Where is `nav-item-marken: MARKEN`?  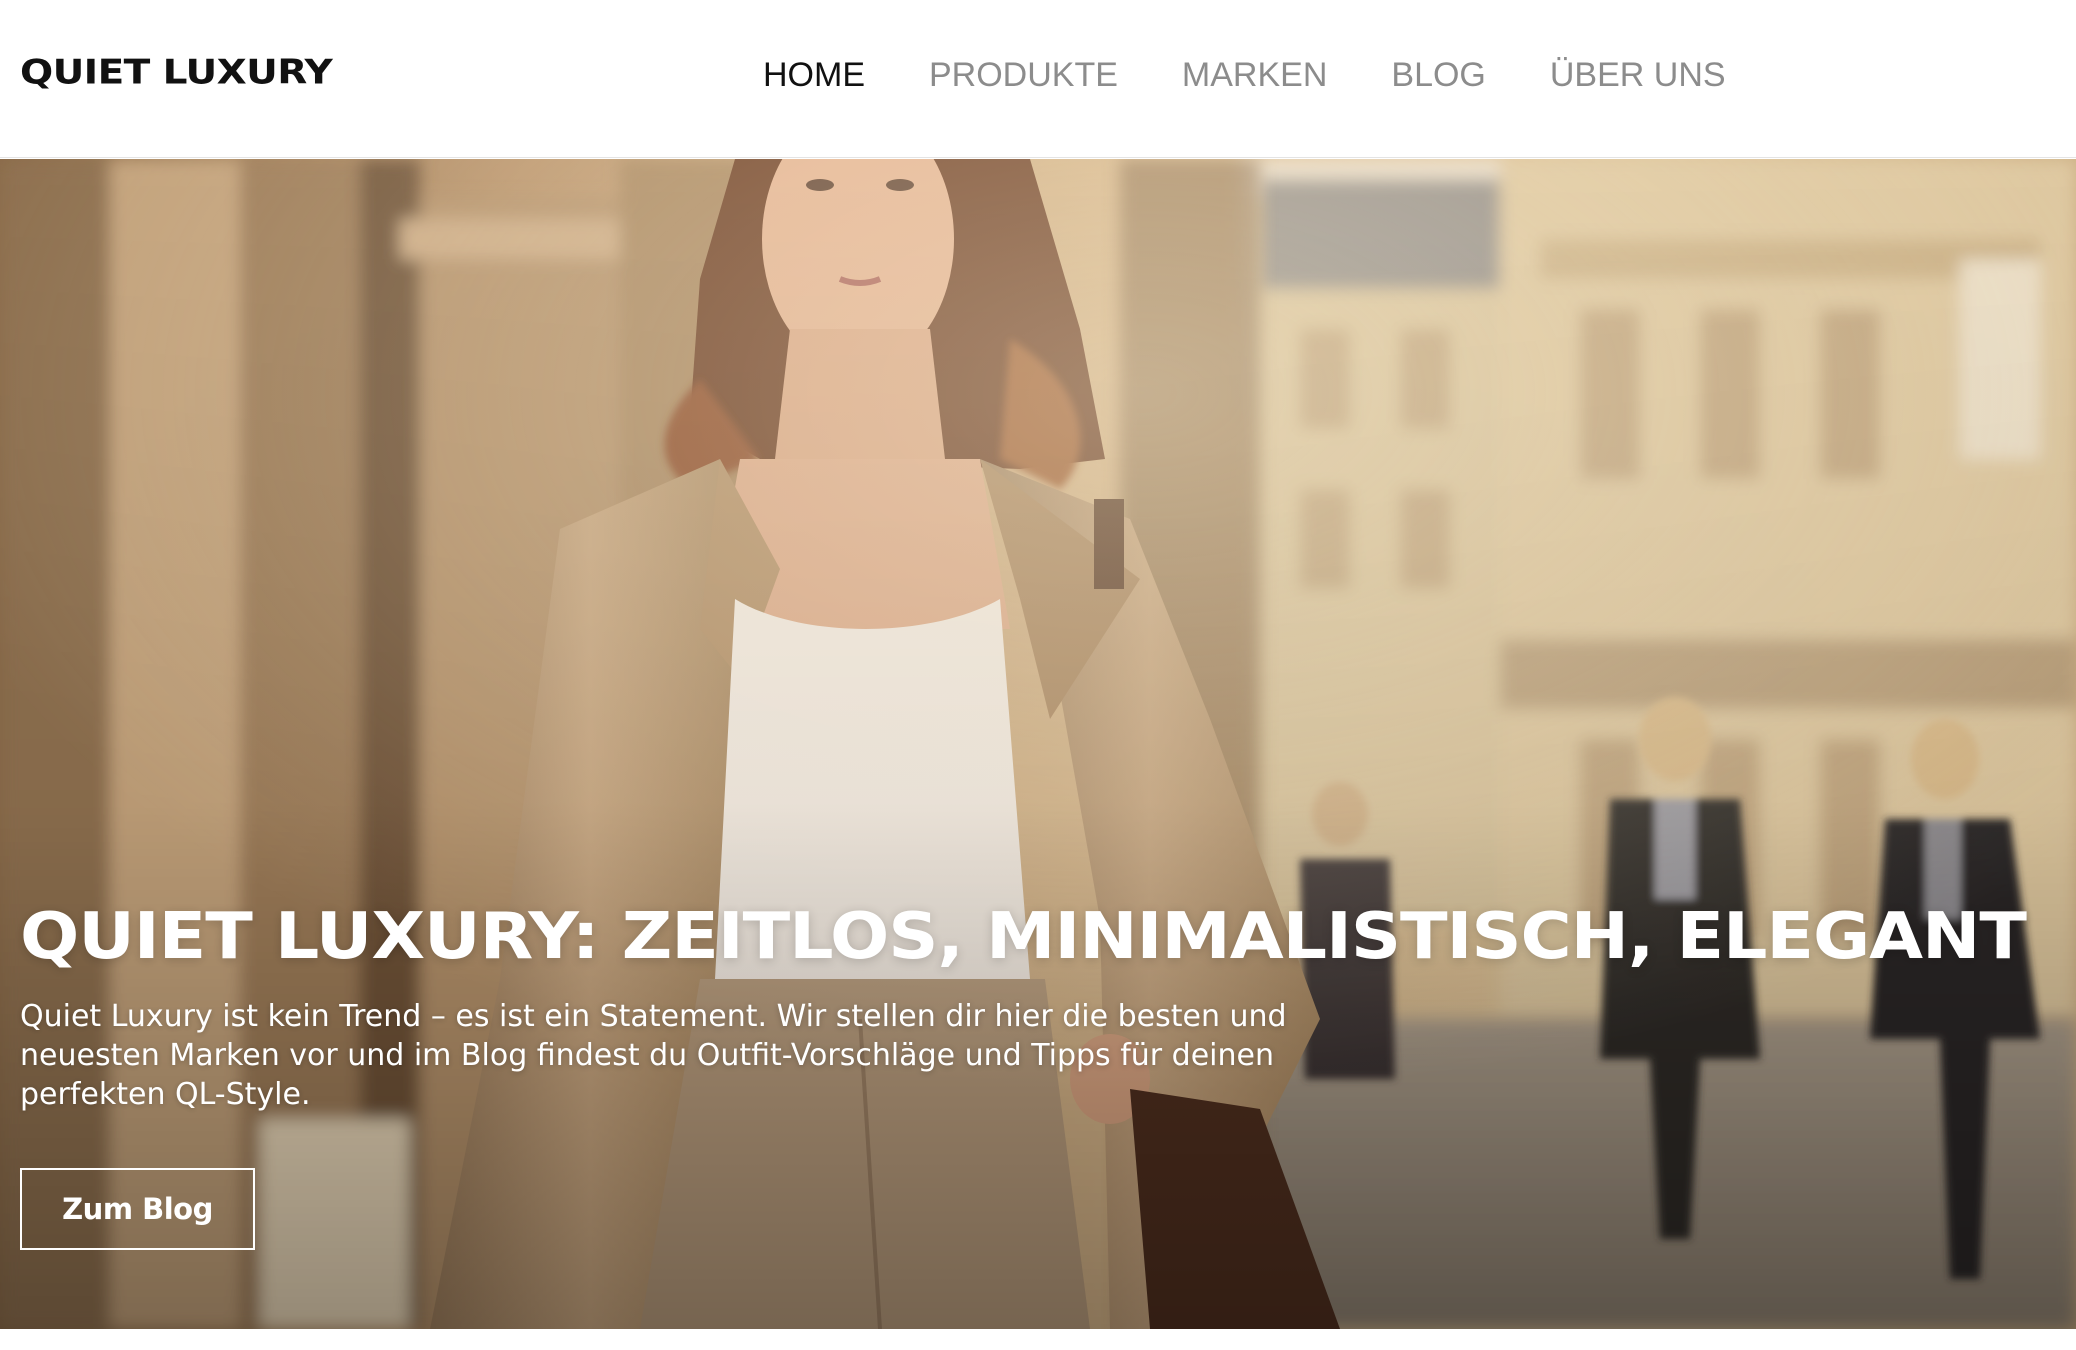 nav-item-marken: MARKEN is located at coordinates (1254, 75).